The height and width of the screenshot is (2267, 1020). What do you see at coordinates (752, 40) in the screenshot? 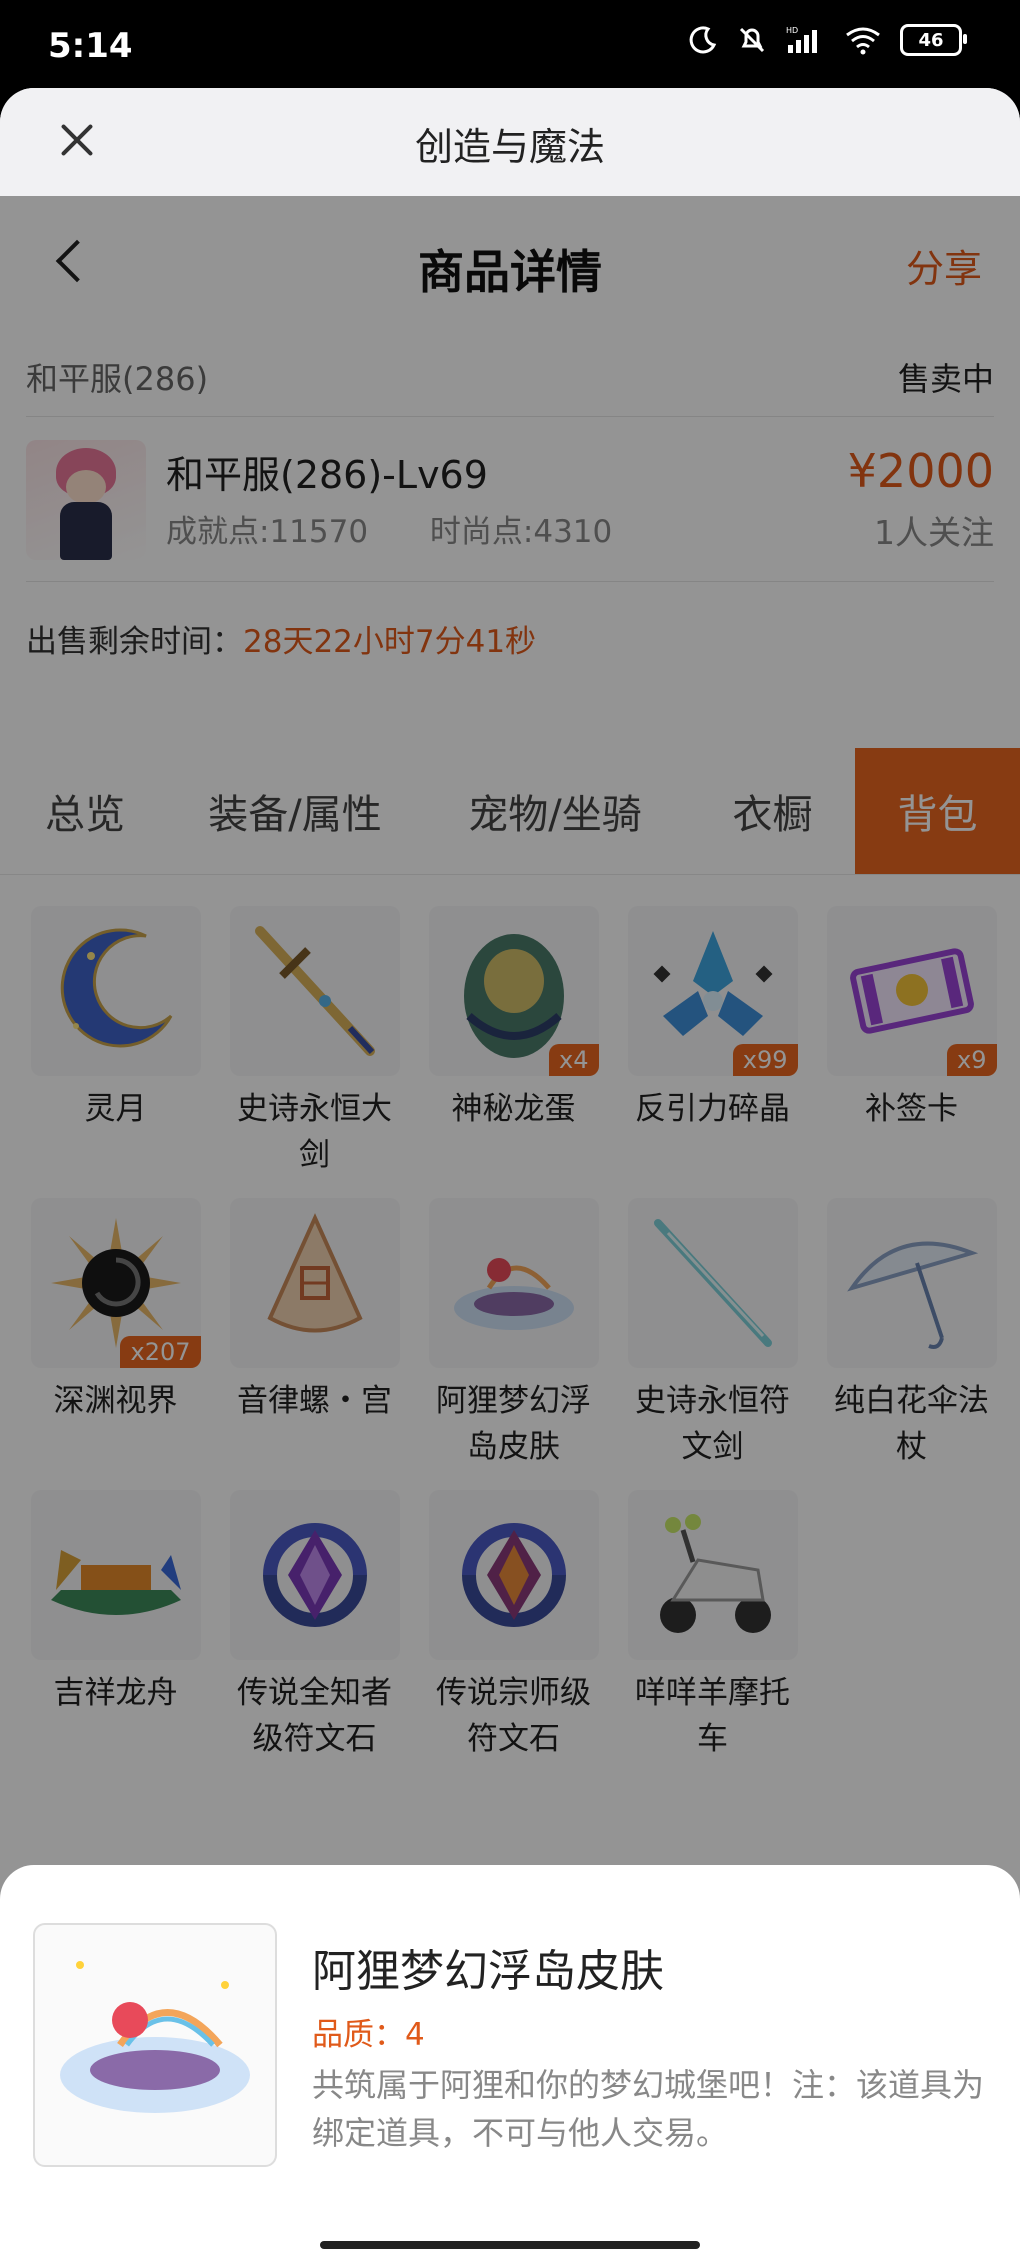
I see `bell-muted-icon` at bounding box center [752, 40].